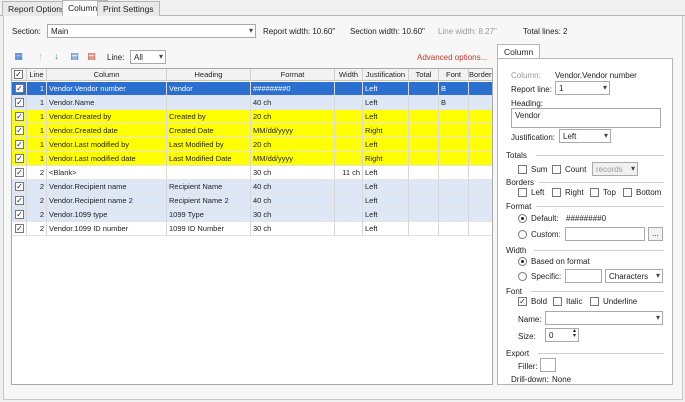 The width and height of the screenshot is (685, 402). I want to click on font-name-select: ▾, so click(604, 318).